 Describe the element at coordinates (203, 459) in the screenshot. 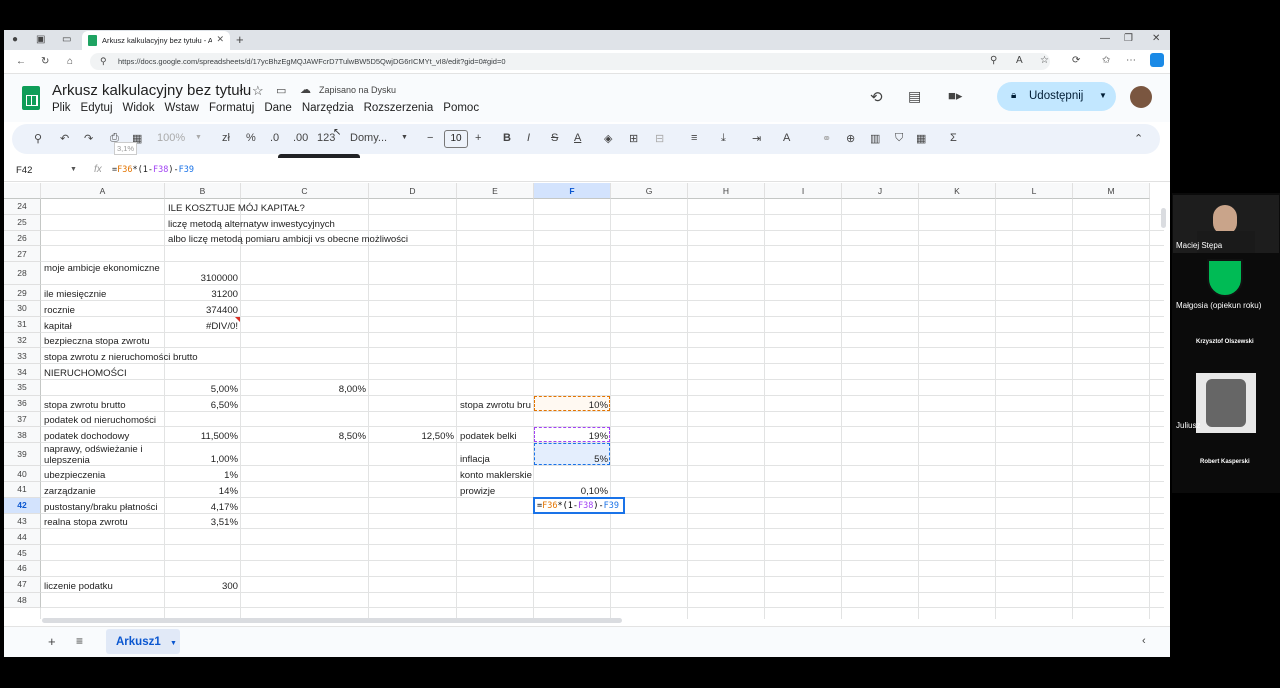

I see `cell-b39: 1,00%` at that location.